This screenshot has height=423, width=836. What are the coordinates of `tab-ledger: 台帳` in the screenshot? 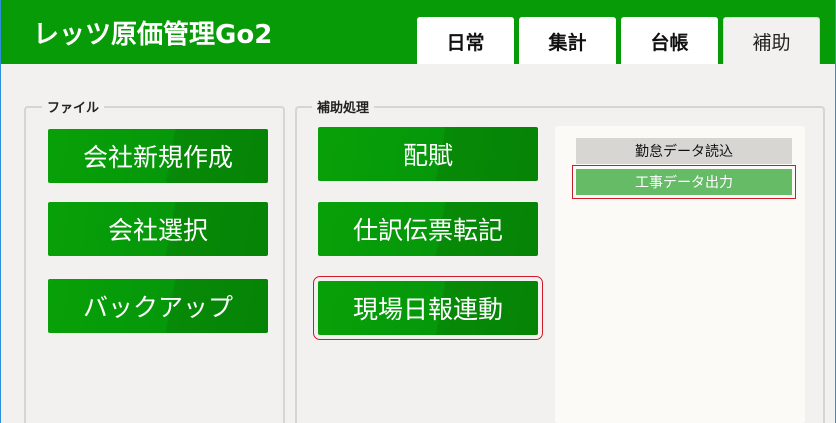 It's located at (669, 41).